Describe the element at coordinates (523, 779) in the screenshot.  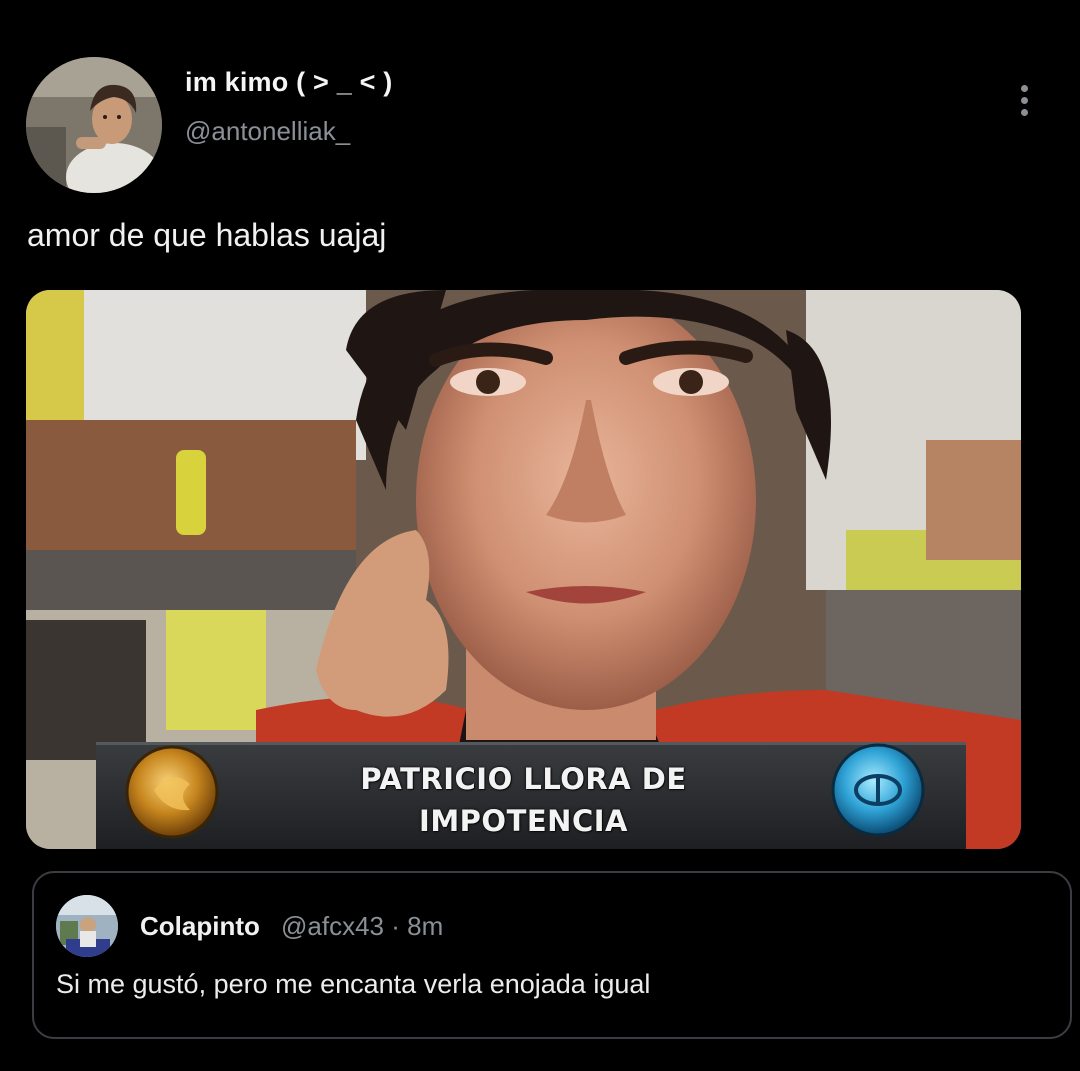
I see `media-caption-line-1: PATRICIO LLORA DE` at that location.